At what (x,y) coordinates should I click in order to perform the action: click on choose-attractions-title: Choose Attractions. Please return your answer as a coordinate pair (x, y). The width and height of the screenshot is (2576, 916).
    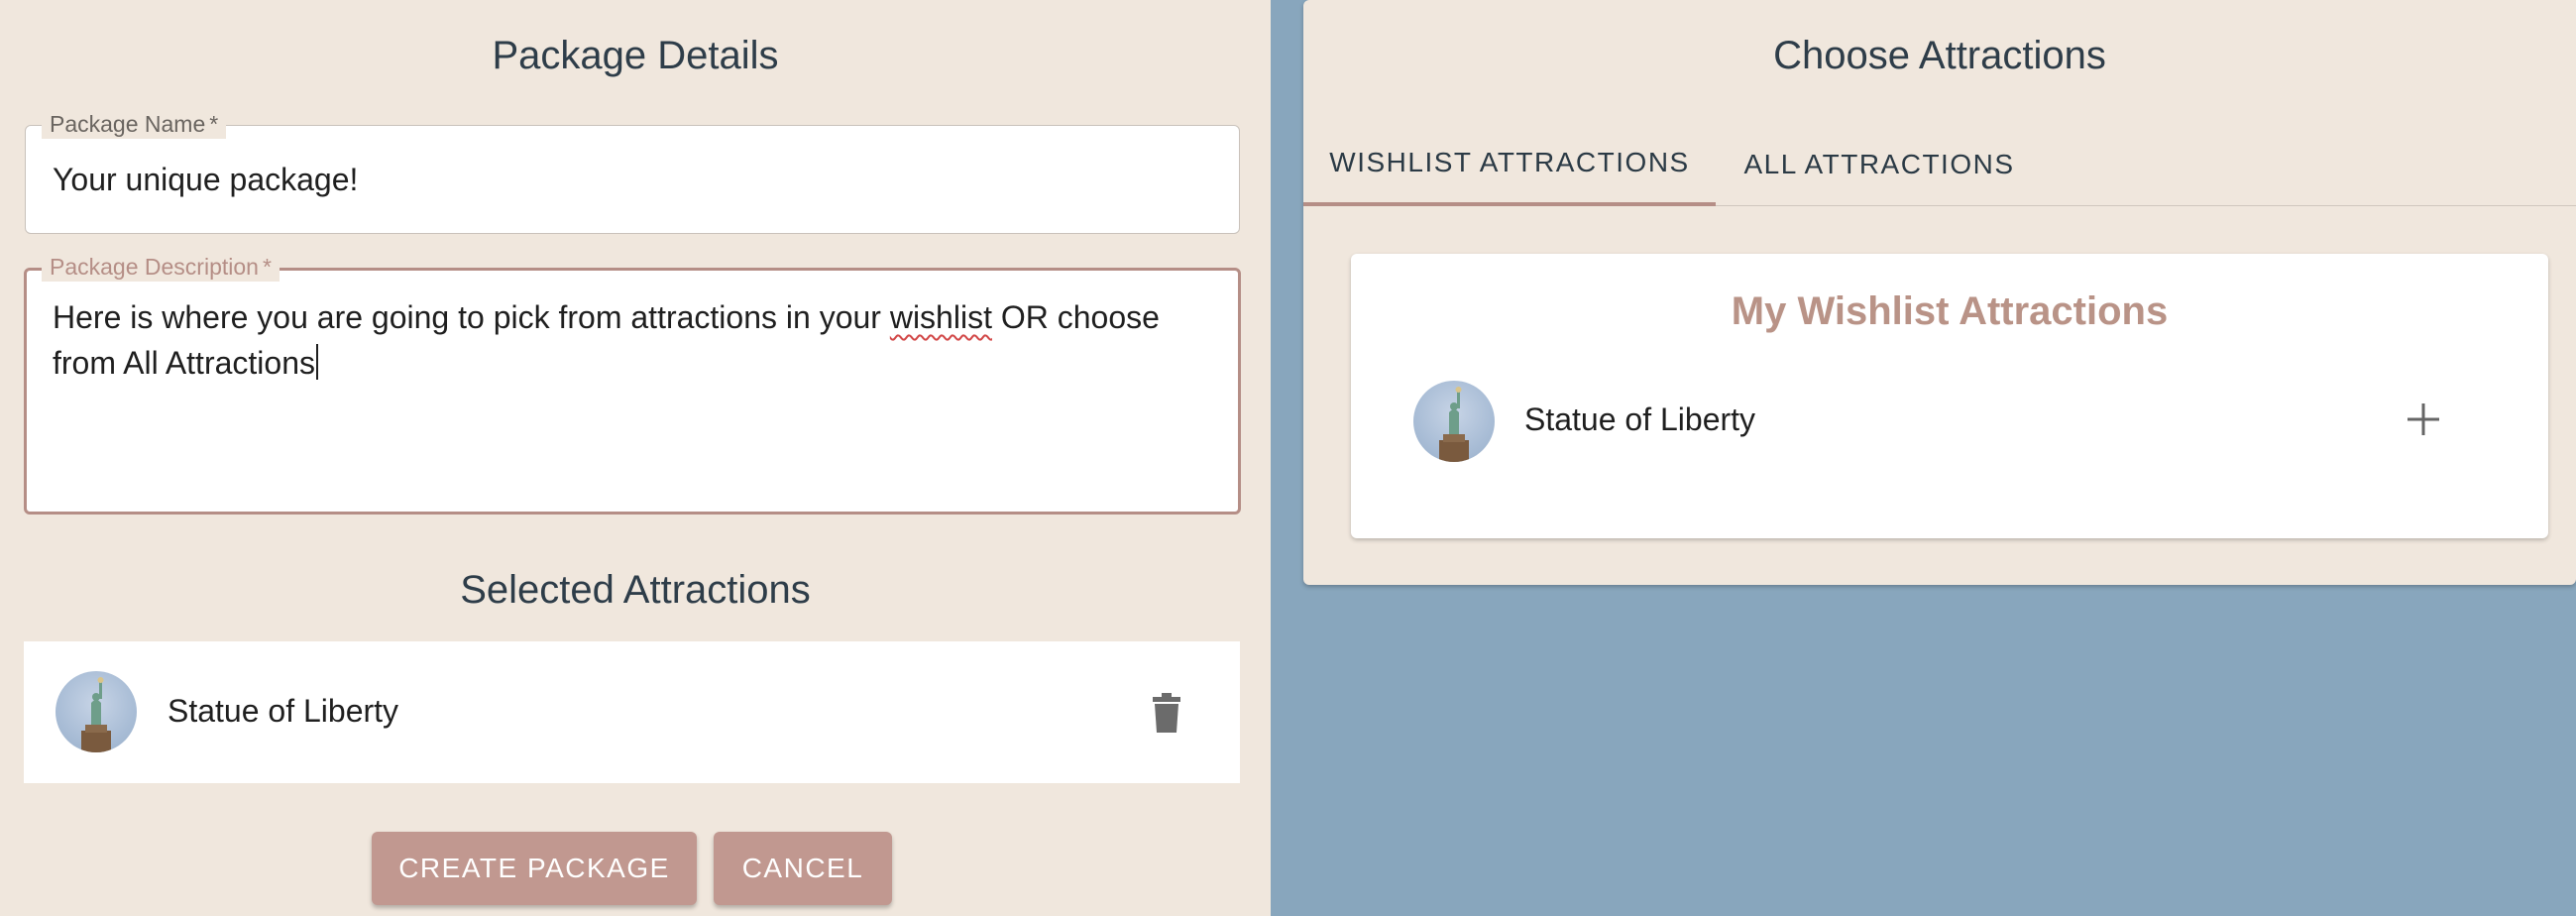
    Looking at the image, I should click on (1939, 55).